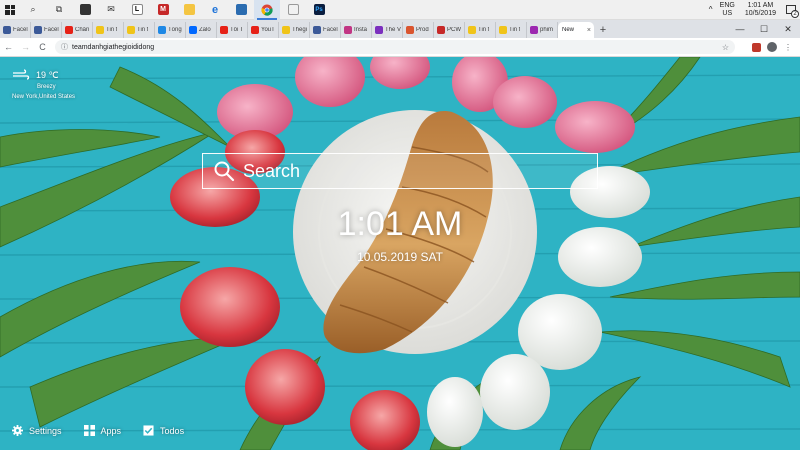 The image size is (800, 450). Describe the element at coordinates (267, 10) in the screenshot. I see `chrome-icon` at that location.